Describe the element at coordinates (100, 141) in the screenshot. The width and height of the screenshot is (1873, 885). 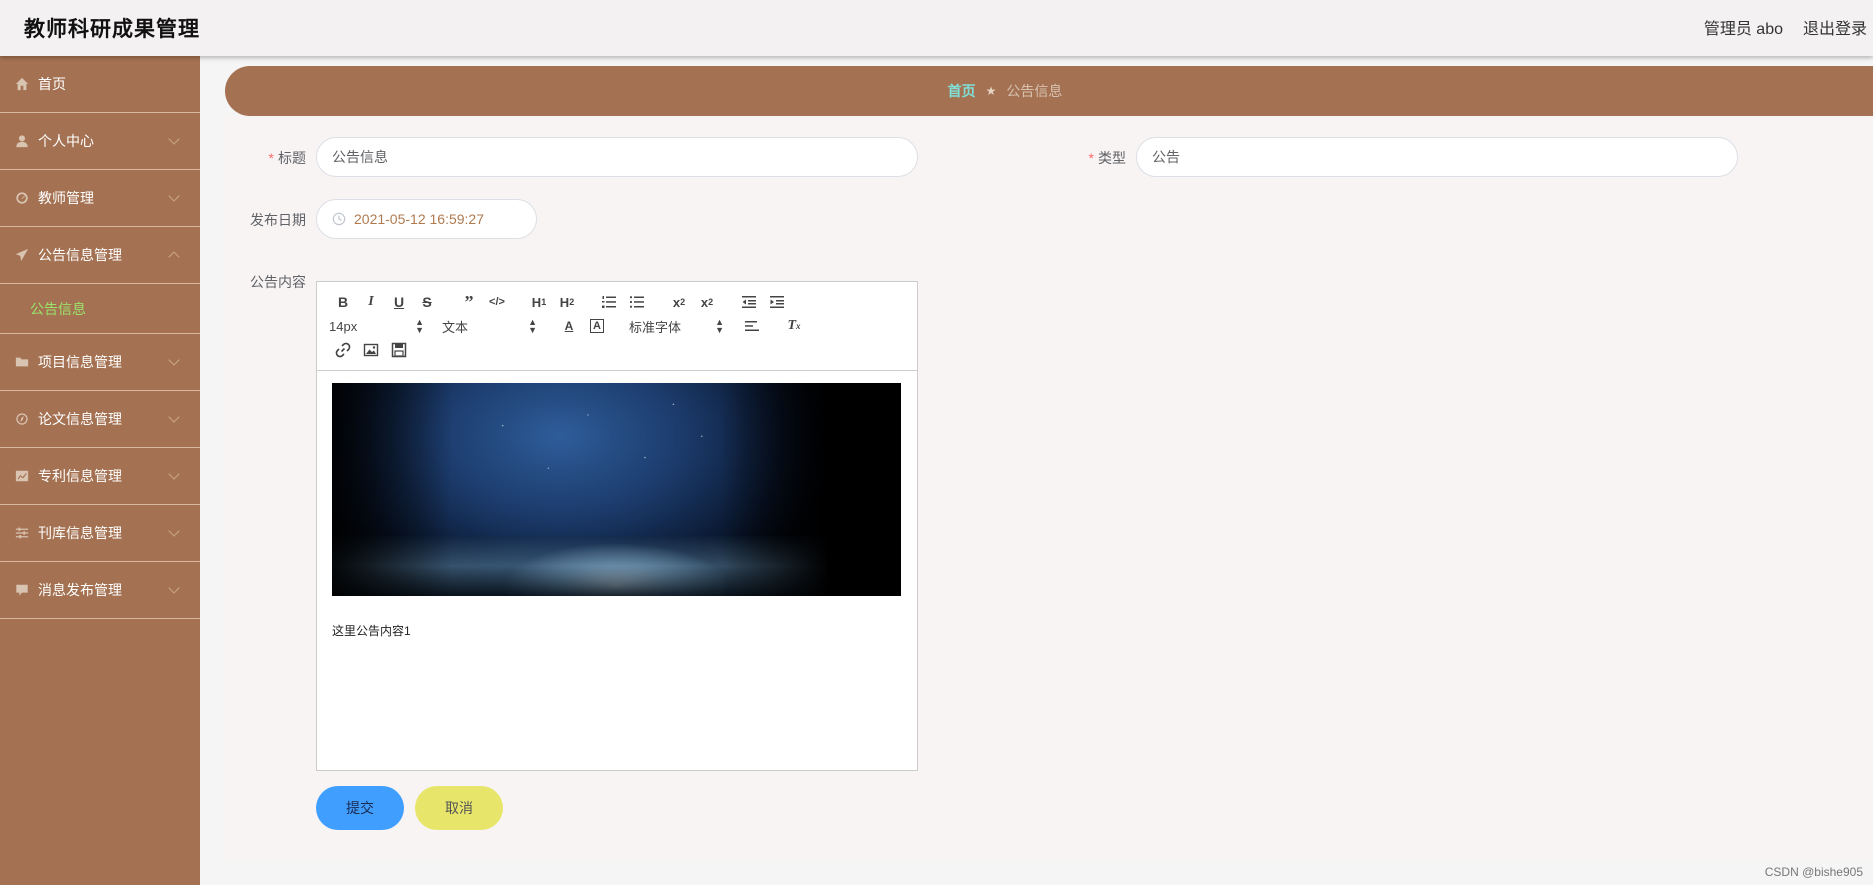
I see `sidebar-item-personal-center: 个人中心` at that location.